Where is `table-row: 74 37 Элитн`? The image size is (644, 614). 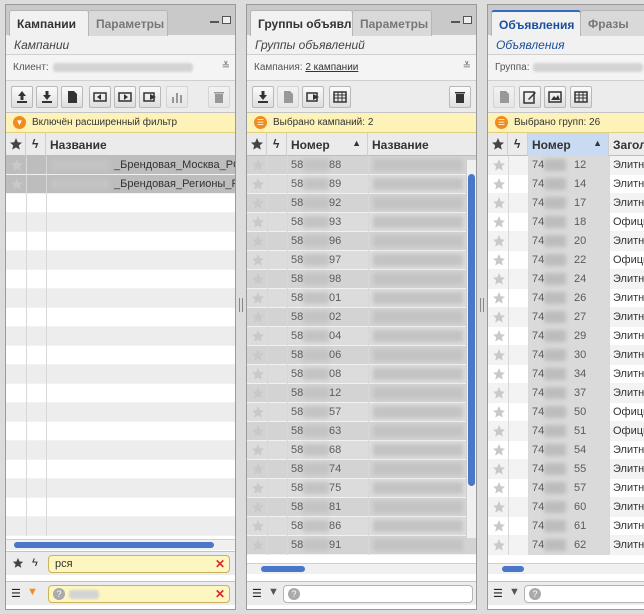
table-row: 74 37 Элитн is located at coordinates (566, 393).